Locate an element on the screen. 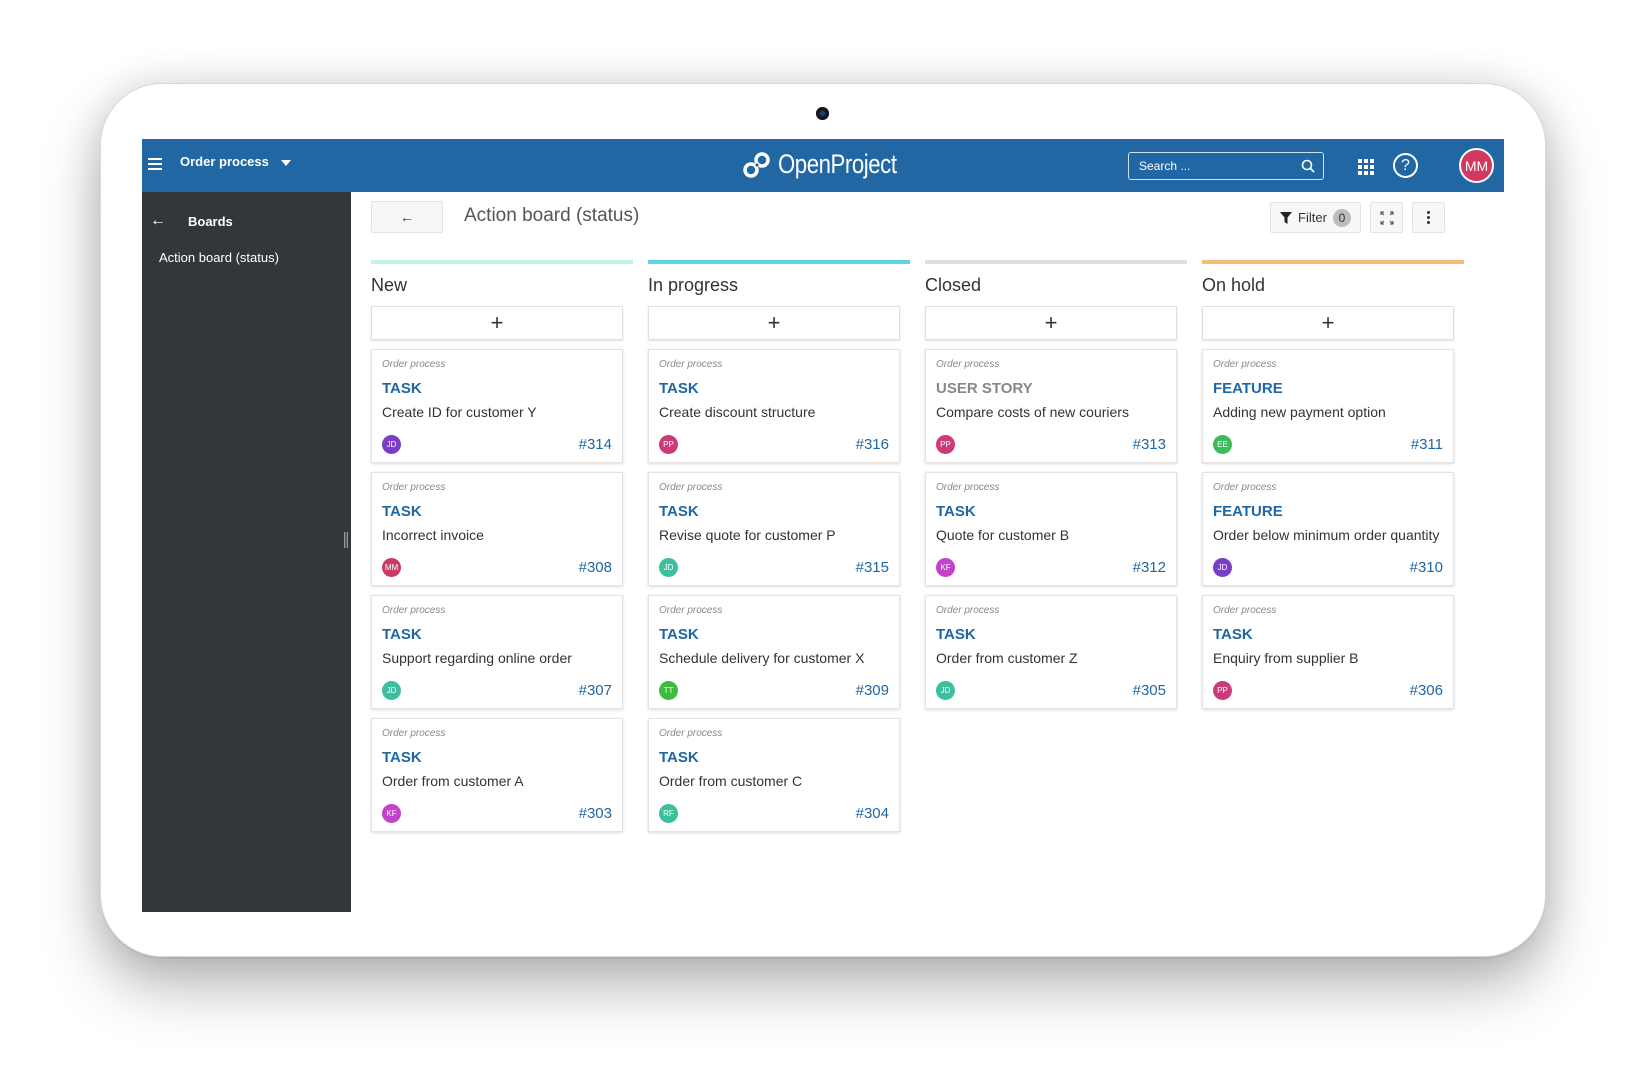  card-id-link: #304 is located at coordinates (872, 813).